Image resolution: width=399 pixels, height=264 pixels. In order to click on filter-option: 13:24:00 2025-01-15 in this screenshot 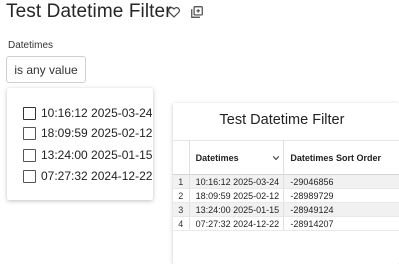, I will do `click(87, 155)`.